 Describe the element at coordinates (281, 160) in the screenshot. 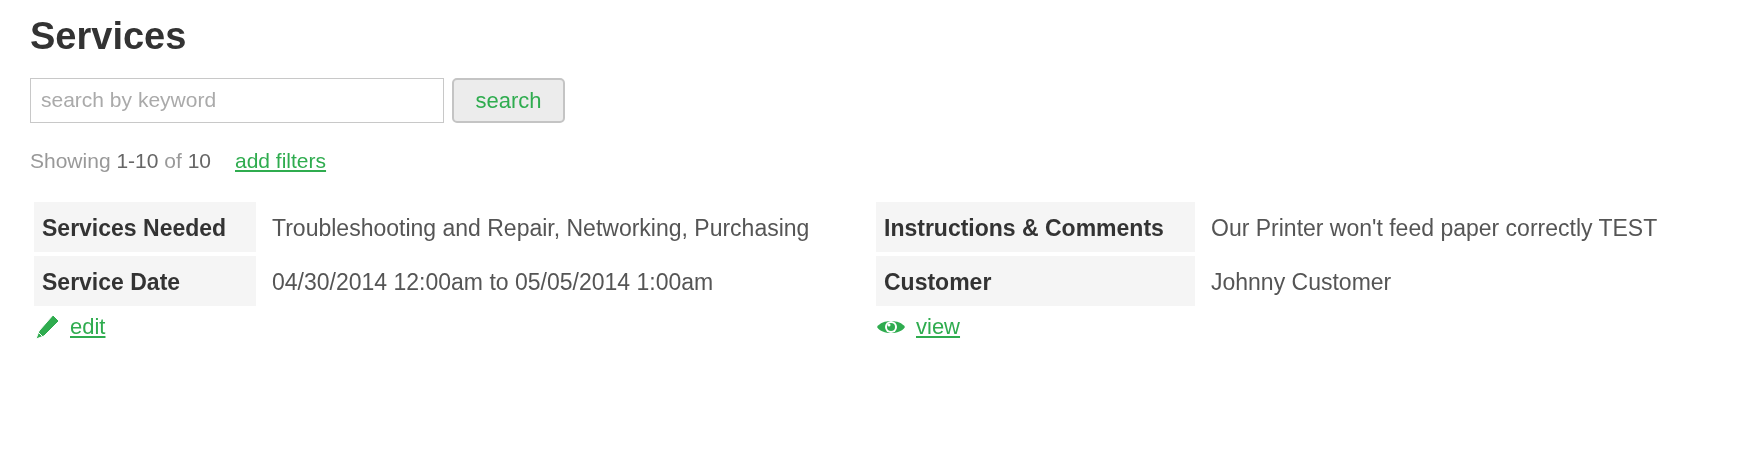

I see `add-filters-link: add filters` at that location.